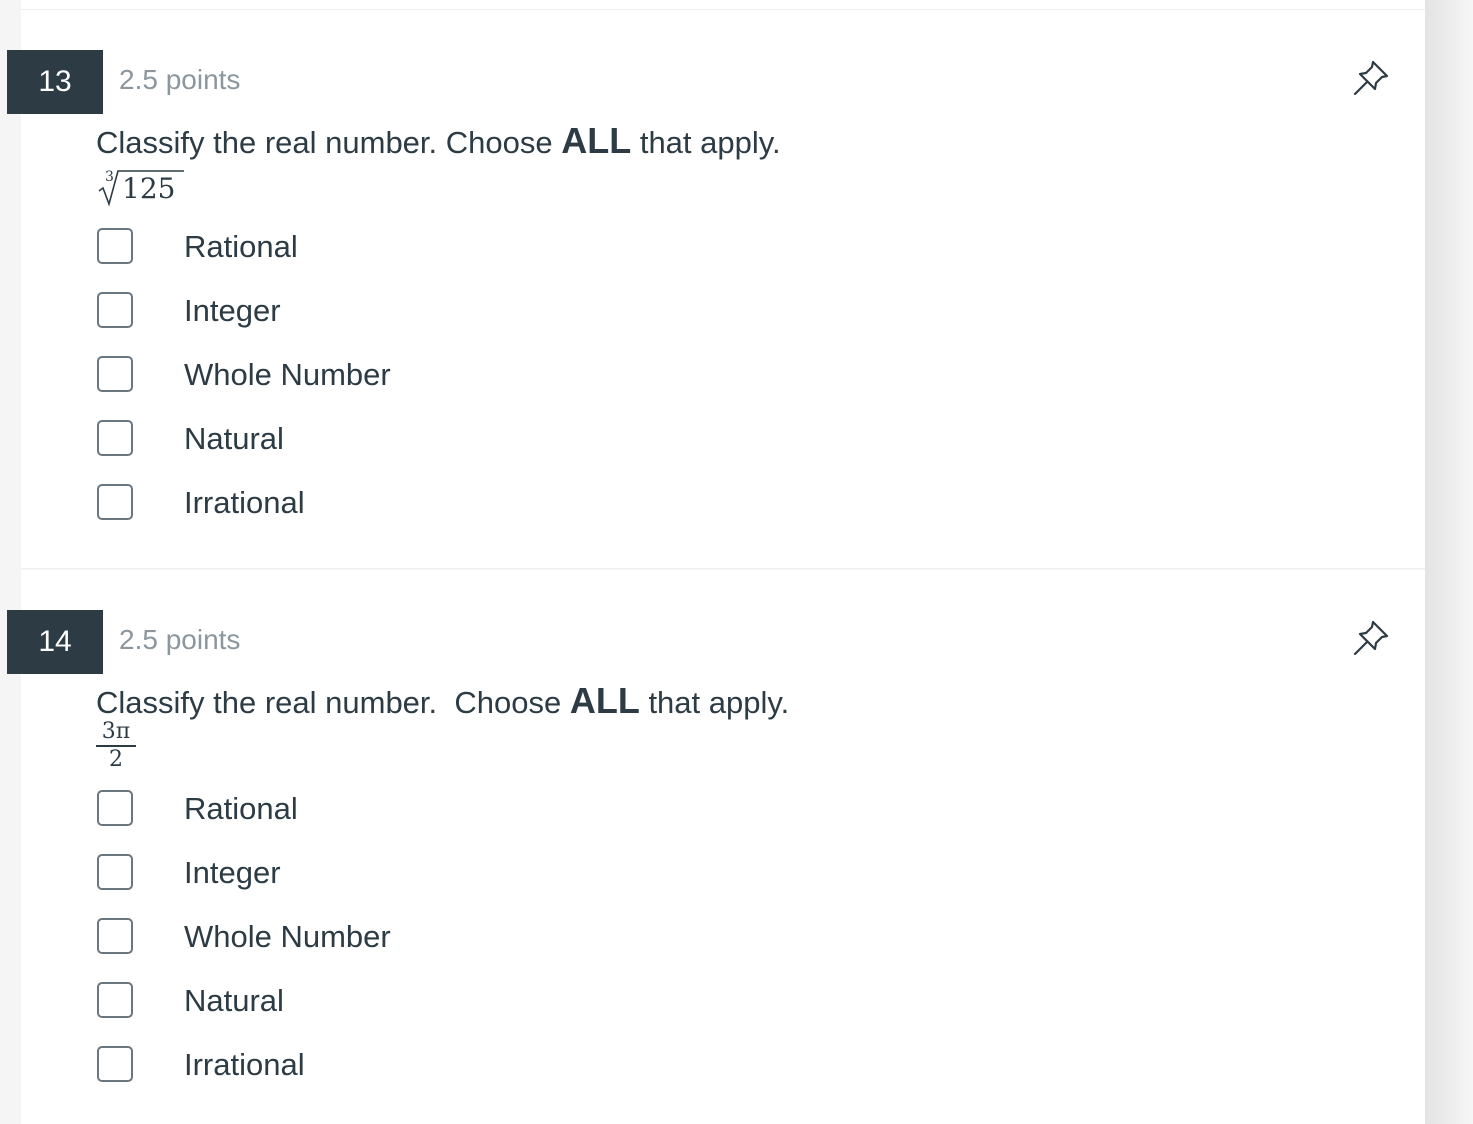 Image resolution: width=1473 pixels, height=1124 pixels. I want to click on previous-question-card, so click(723, 5).